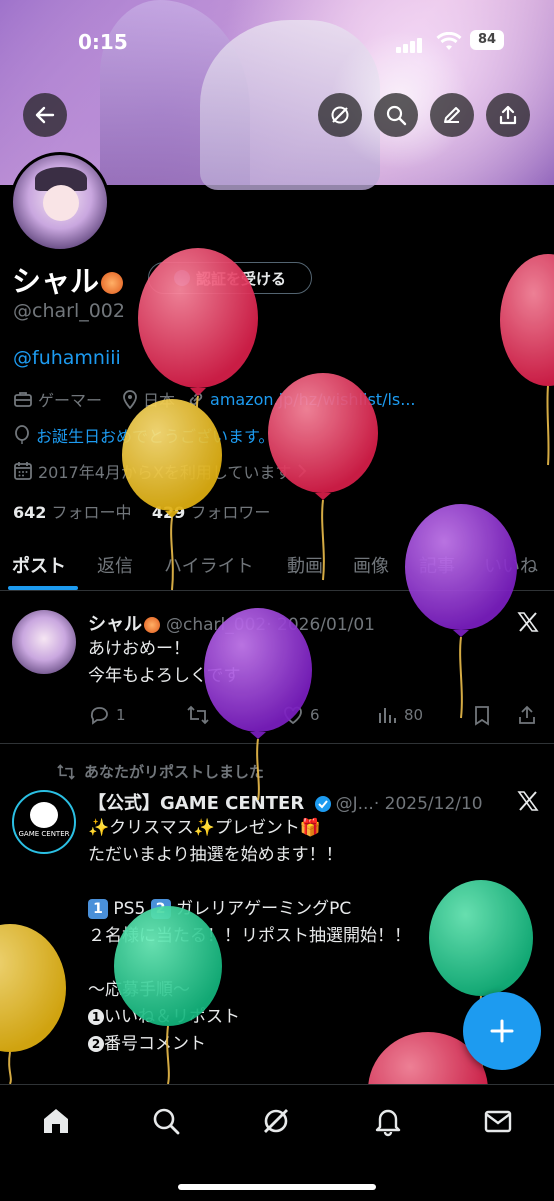 The width and height of the screenshot is (554, 1201). Describe the element at coordinates (181, 278) in the screenshot. I see `verified-badge-icon` at that location.